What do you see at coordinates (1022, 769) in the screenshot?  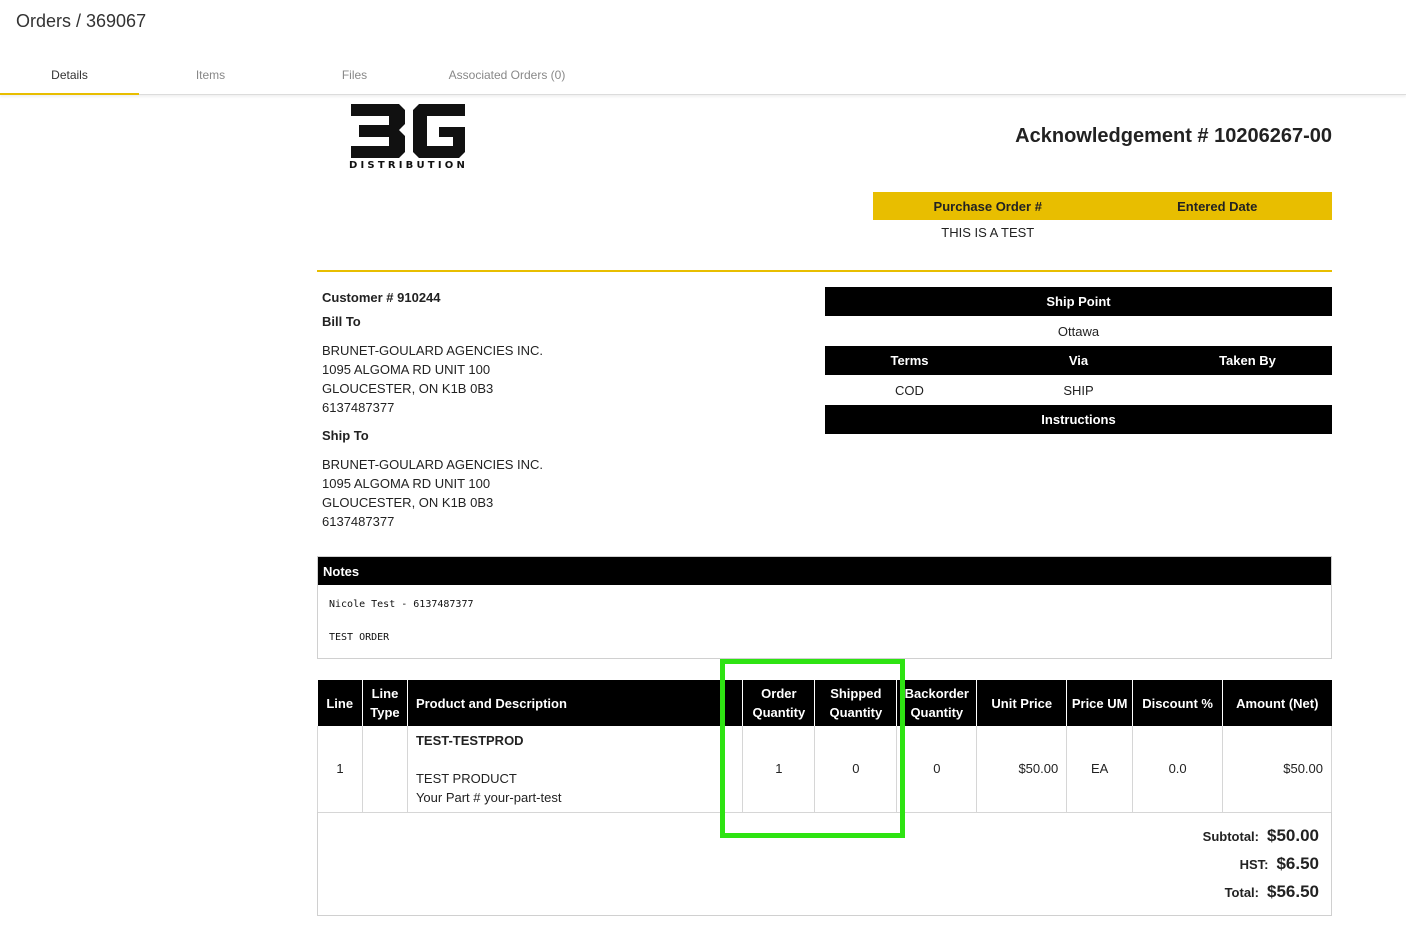 I see `cell-unit-price: $50.00` at bounding box center [1022, 769].